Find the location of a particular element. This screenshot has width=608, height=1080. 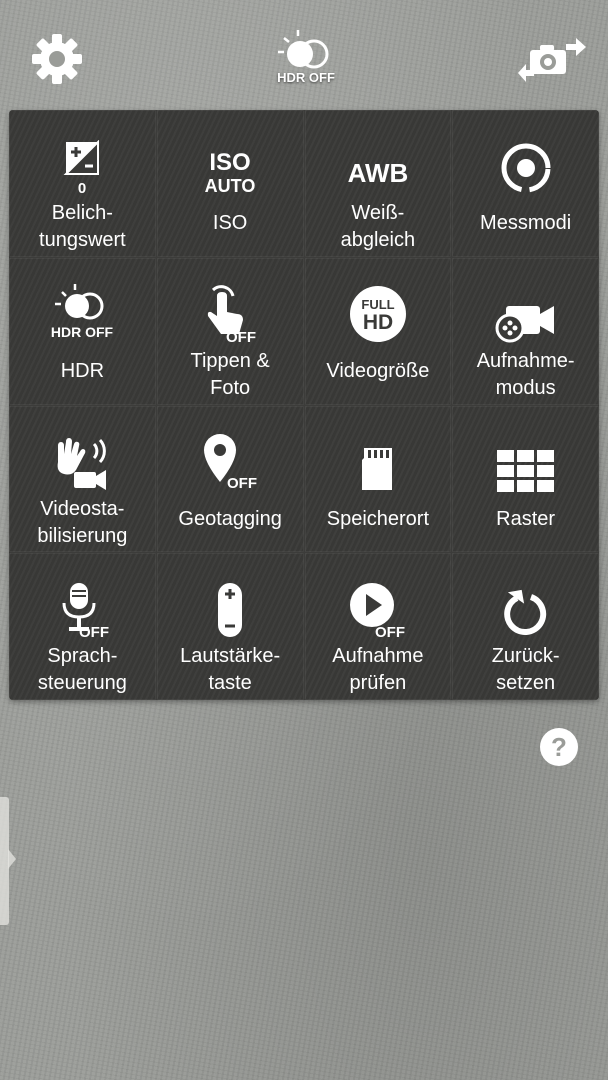

setting-label: Tippen & Foto is located at coordinates (230, 374).